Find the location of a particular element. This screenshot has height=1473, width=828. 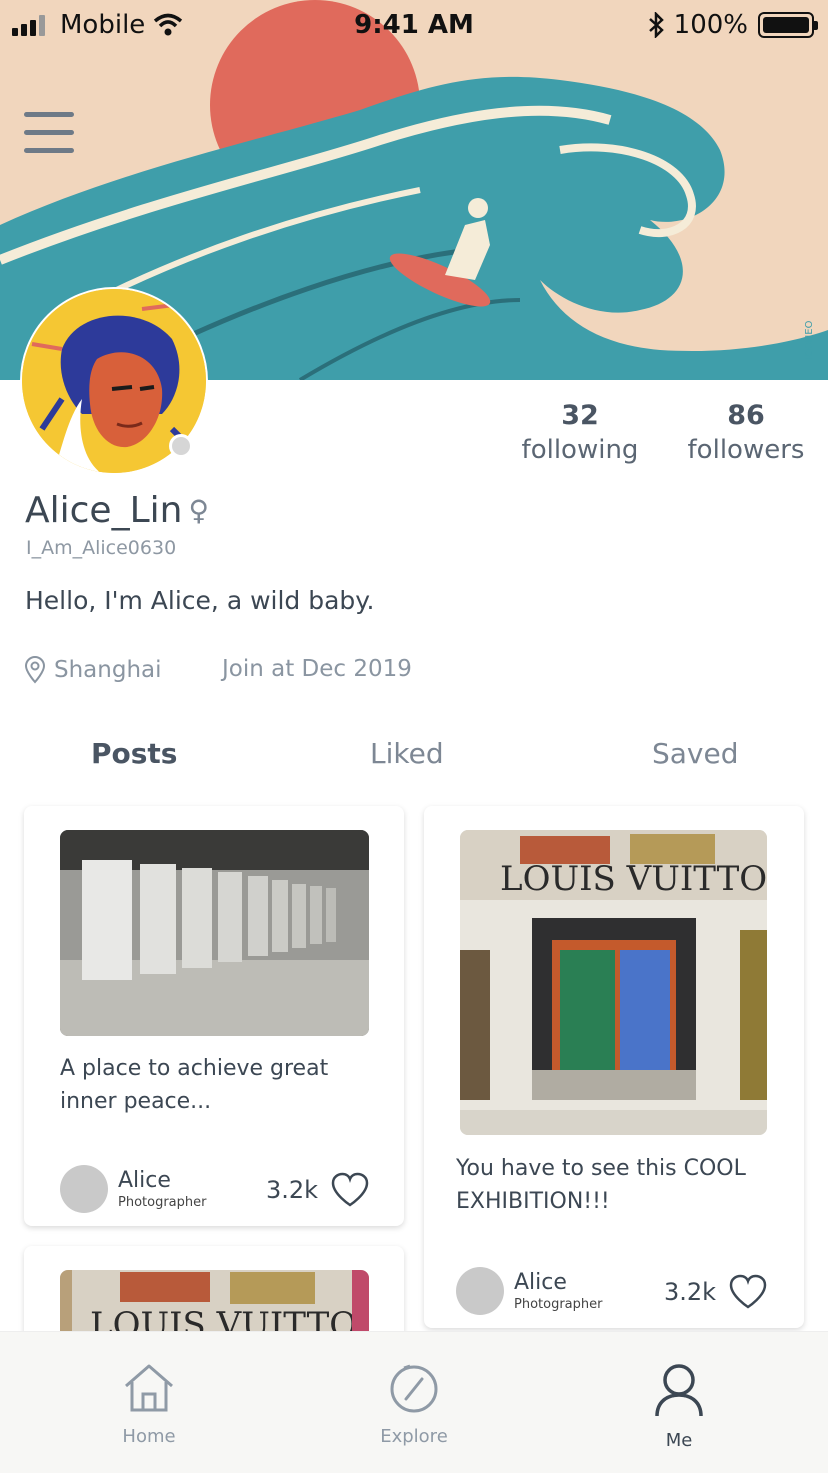

location-label: Shanghai is located at coordinates (108, 670).